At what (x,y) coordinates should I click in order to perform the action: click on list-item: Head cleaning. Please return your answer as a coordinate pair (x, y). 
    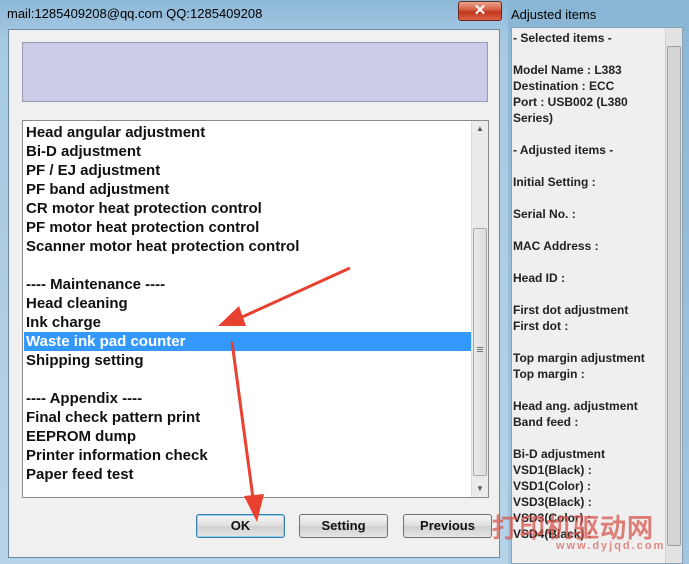
    Looking at the image, I should click on (248, 303).